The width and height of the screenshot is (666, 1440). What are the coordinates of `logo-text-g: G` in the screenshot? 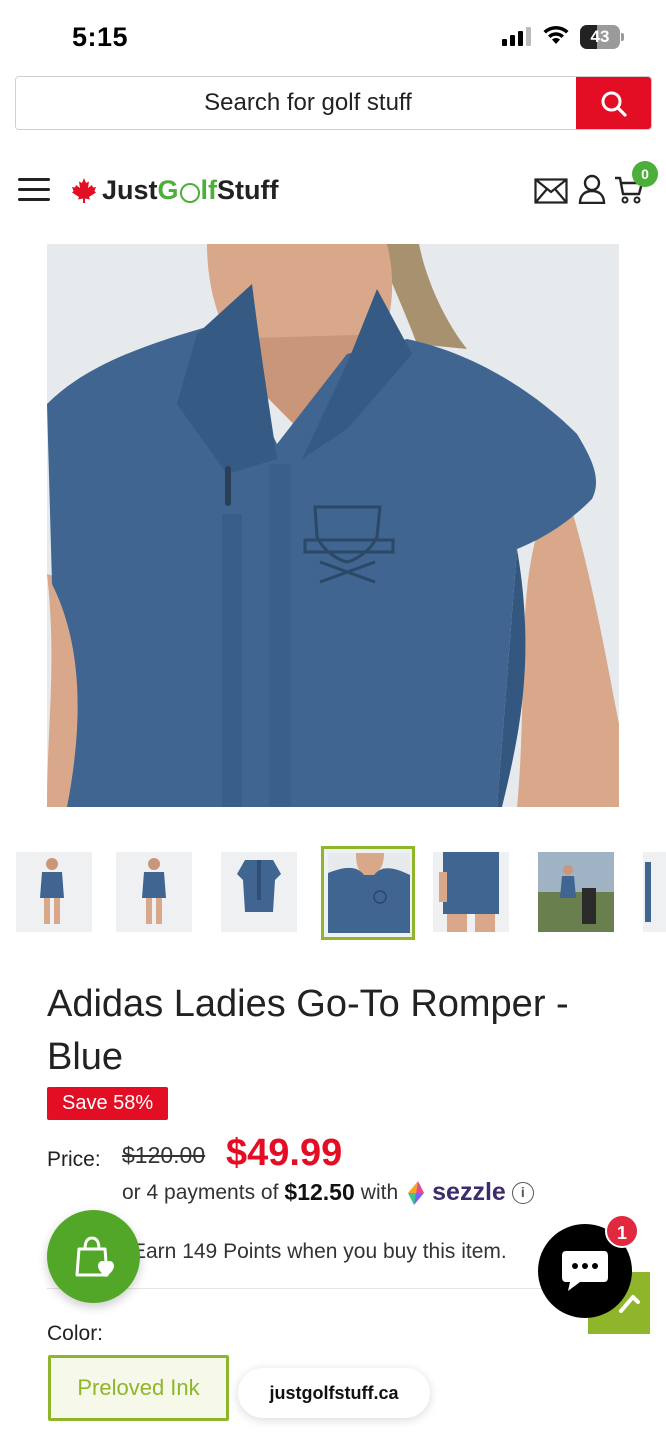 It's located at (168, 189).